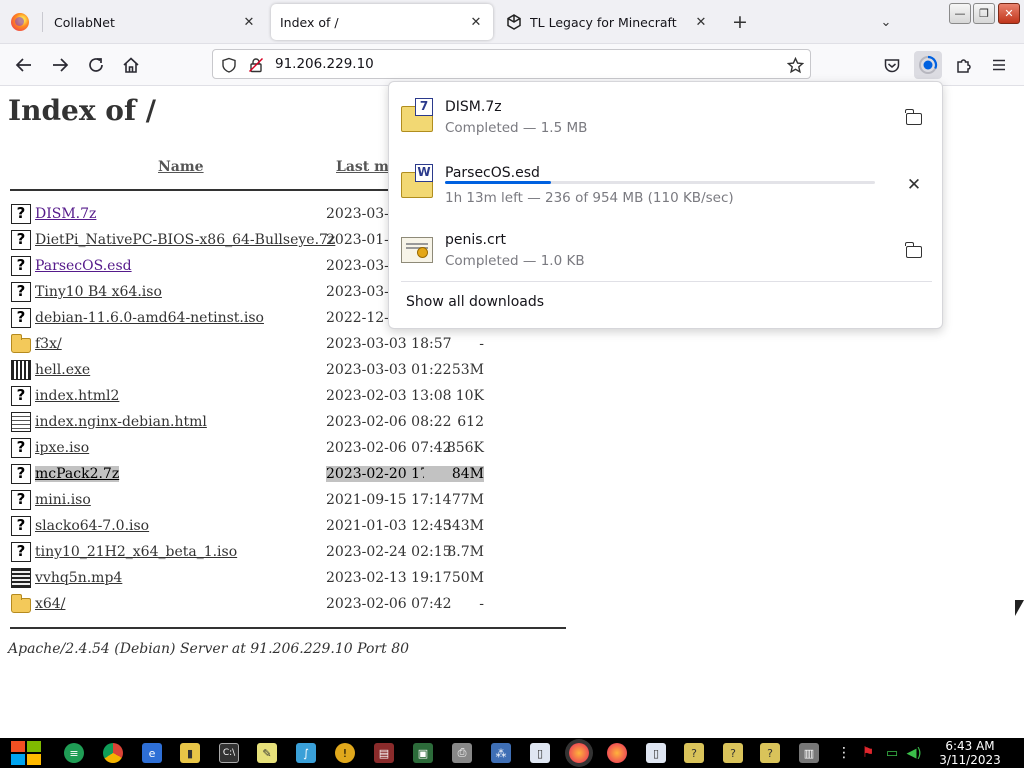 Image resolution: width=1024 pixels, height=770 pixels. Describe the element at coordinates (970, 753) in the screenshot. I see `system-clock: 6:43 AM 3/11/2023` at that location.